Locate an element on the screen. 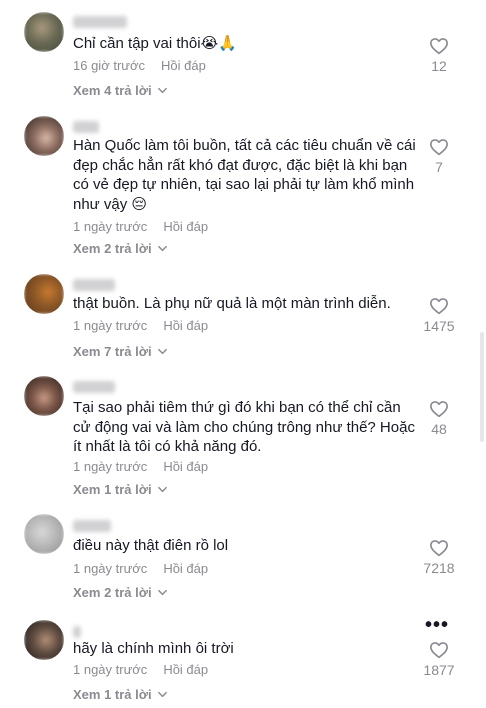 The width and height of the screenshot is (486, 708). like-count: 48 is located at coordinates (439, 429).